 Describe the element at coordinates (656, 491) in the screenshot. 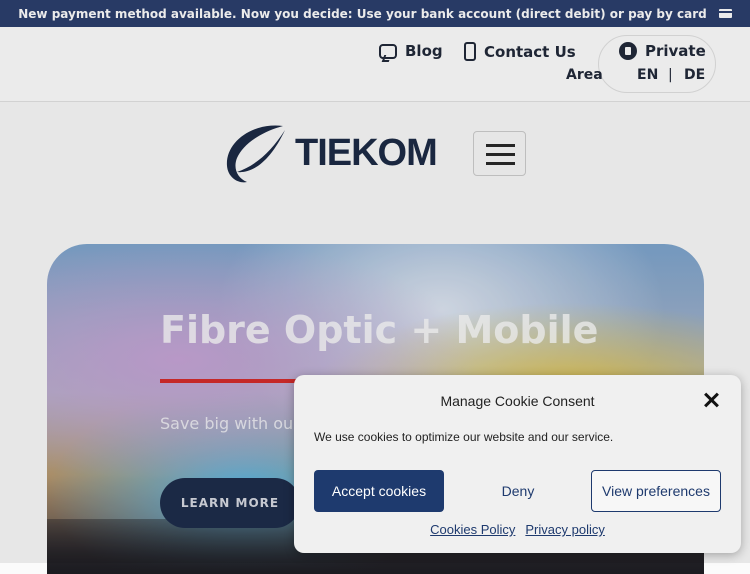

I see `view-preferences-button: View preferences` at that location.